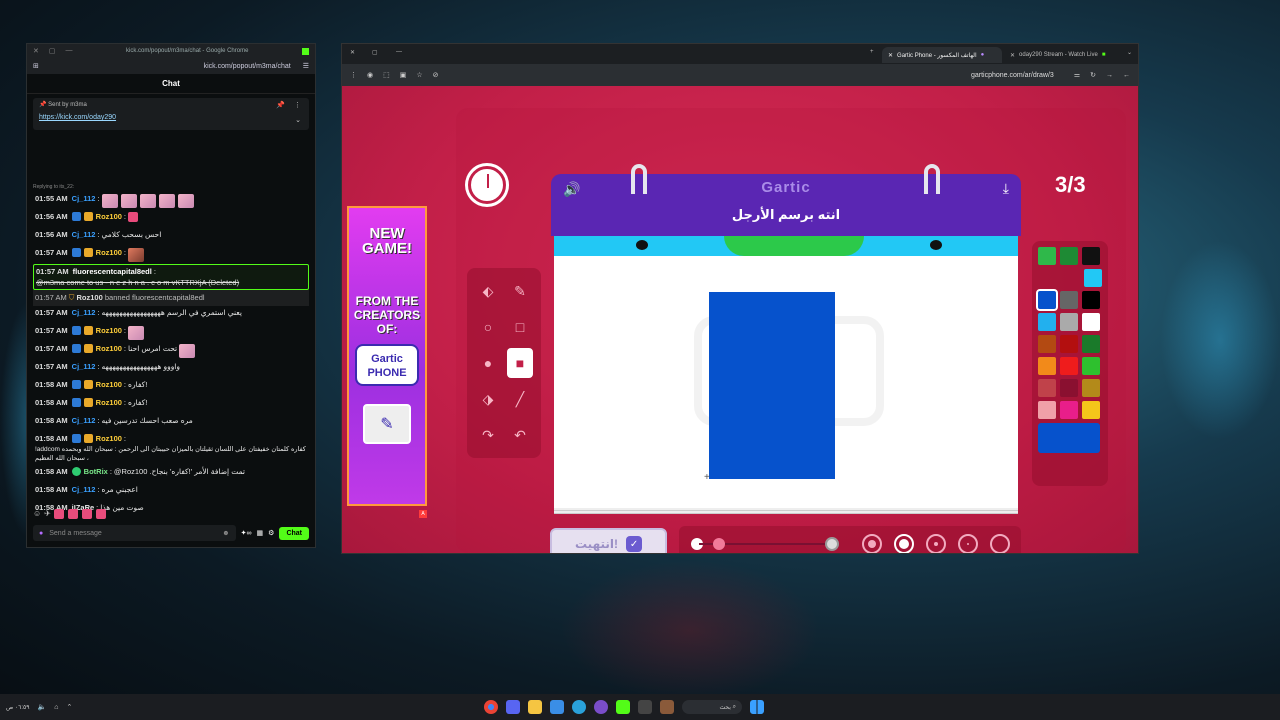  Describe the element at coordinates (579, 707) in the screenshot. I see `telegram-icon` at that location.